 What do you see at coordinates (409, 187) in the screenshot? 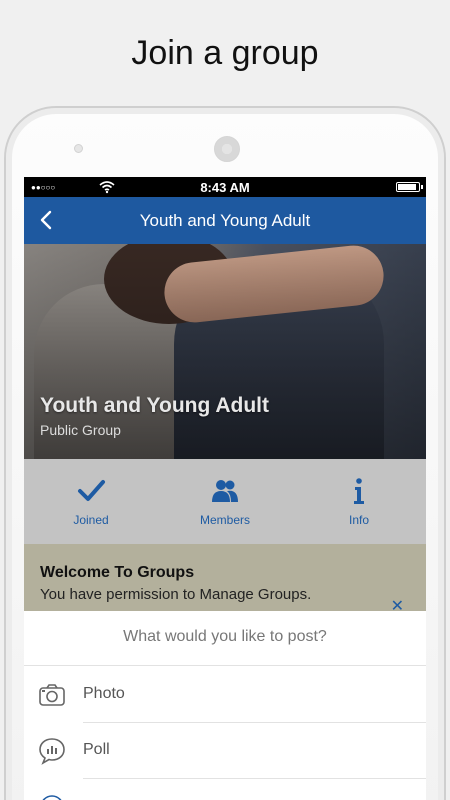
I see `battery-icon` at bounding box center [409, 187].